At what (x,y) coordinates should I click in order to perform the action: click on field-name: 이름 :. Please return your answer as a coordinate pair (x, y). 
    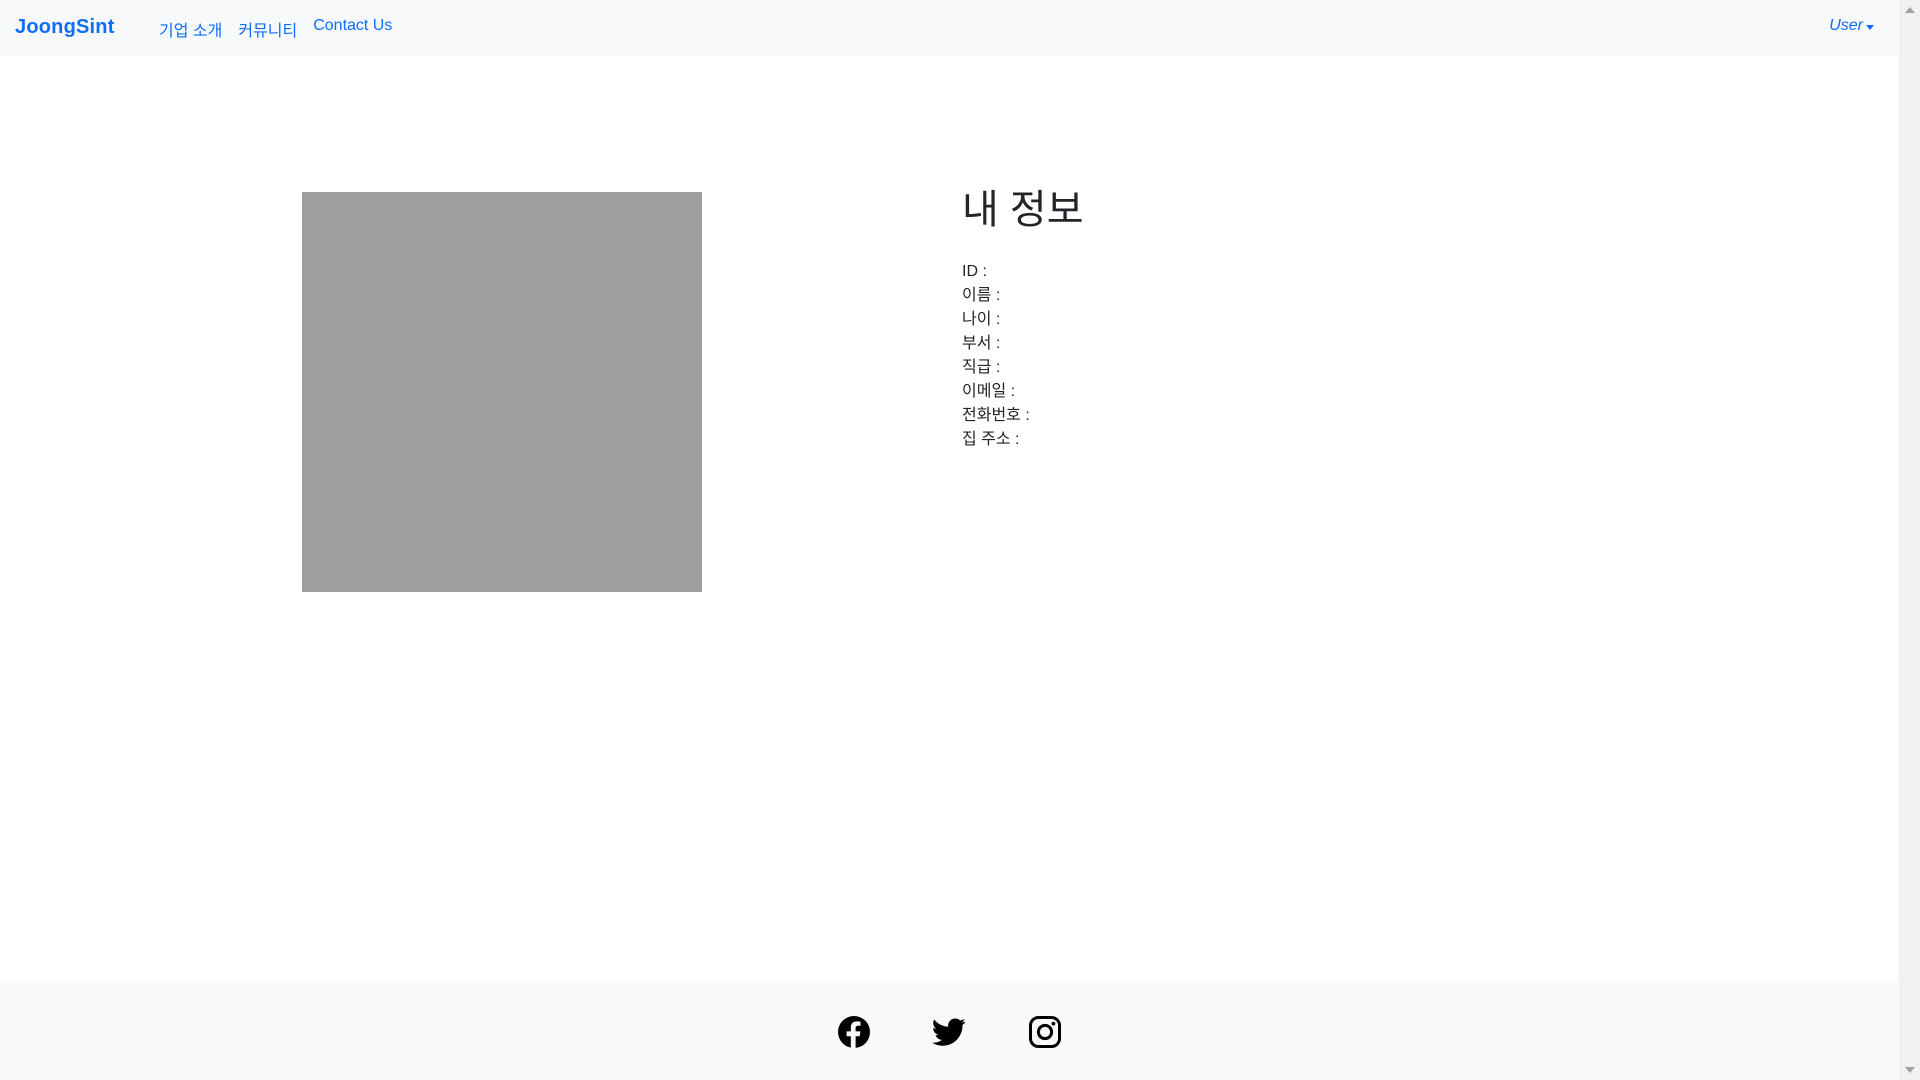
    Looking at the image, I should click on (981, 295).